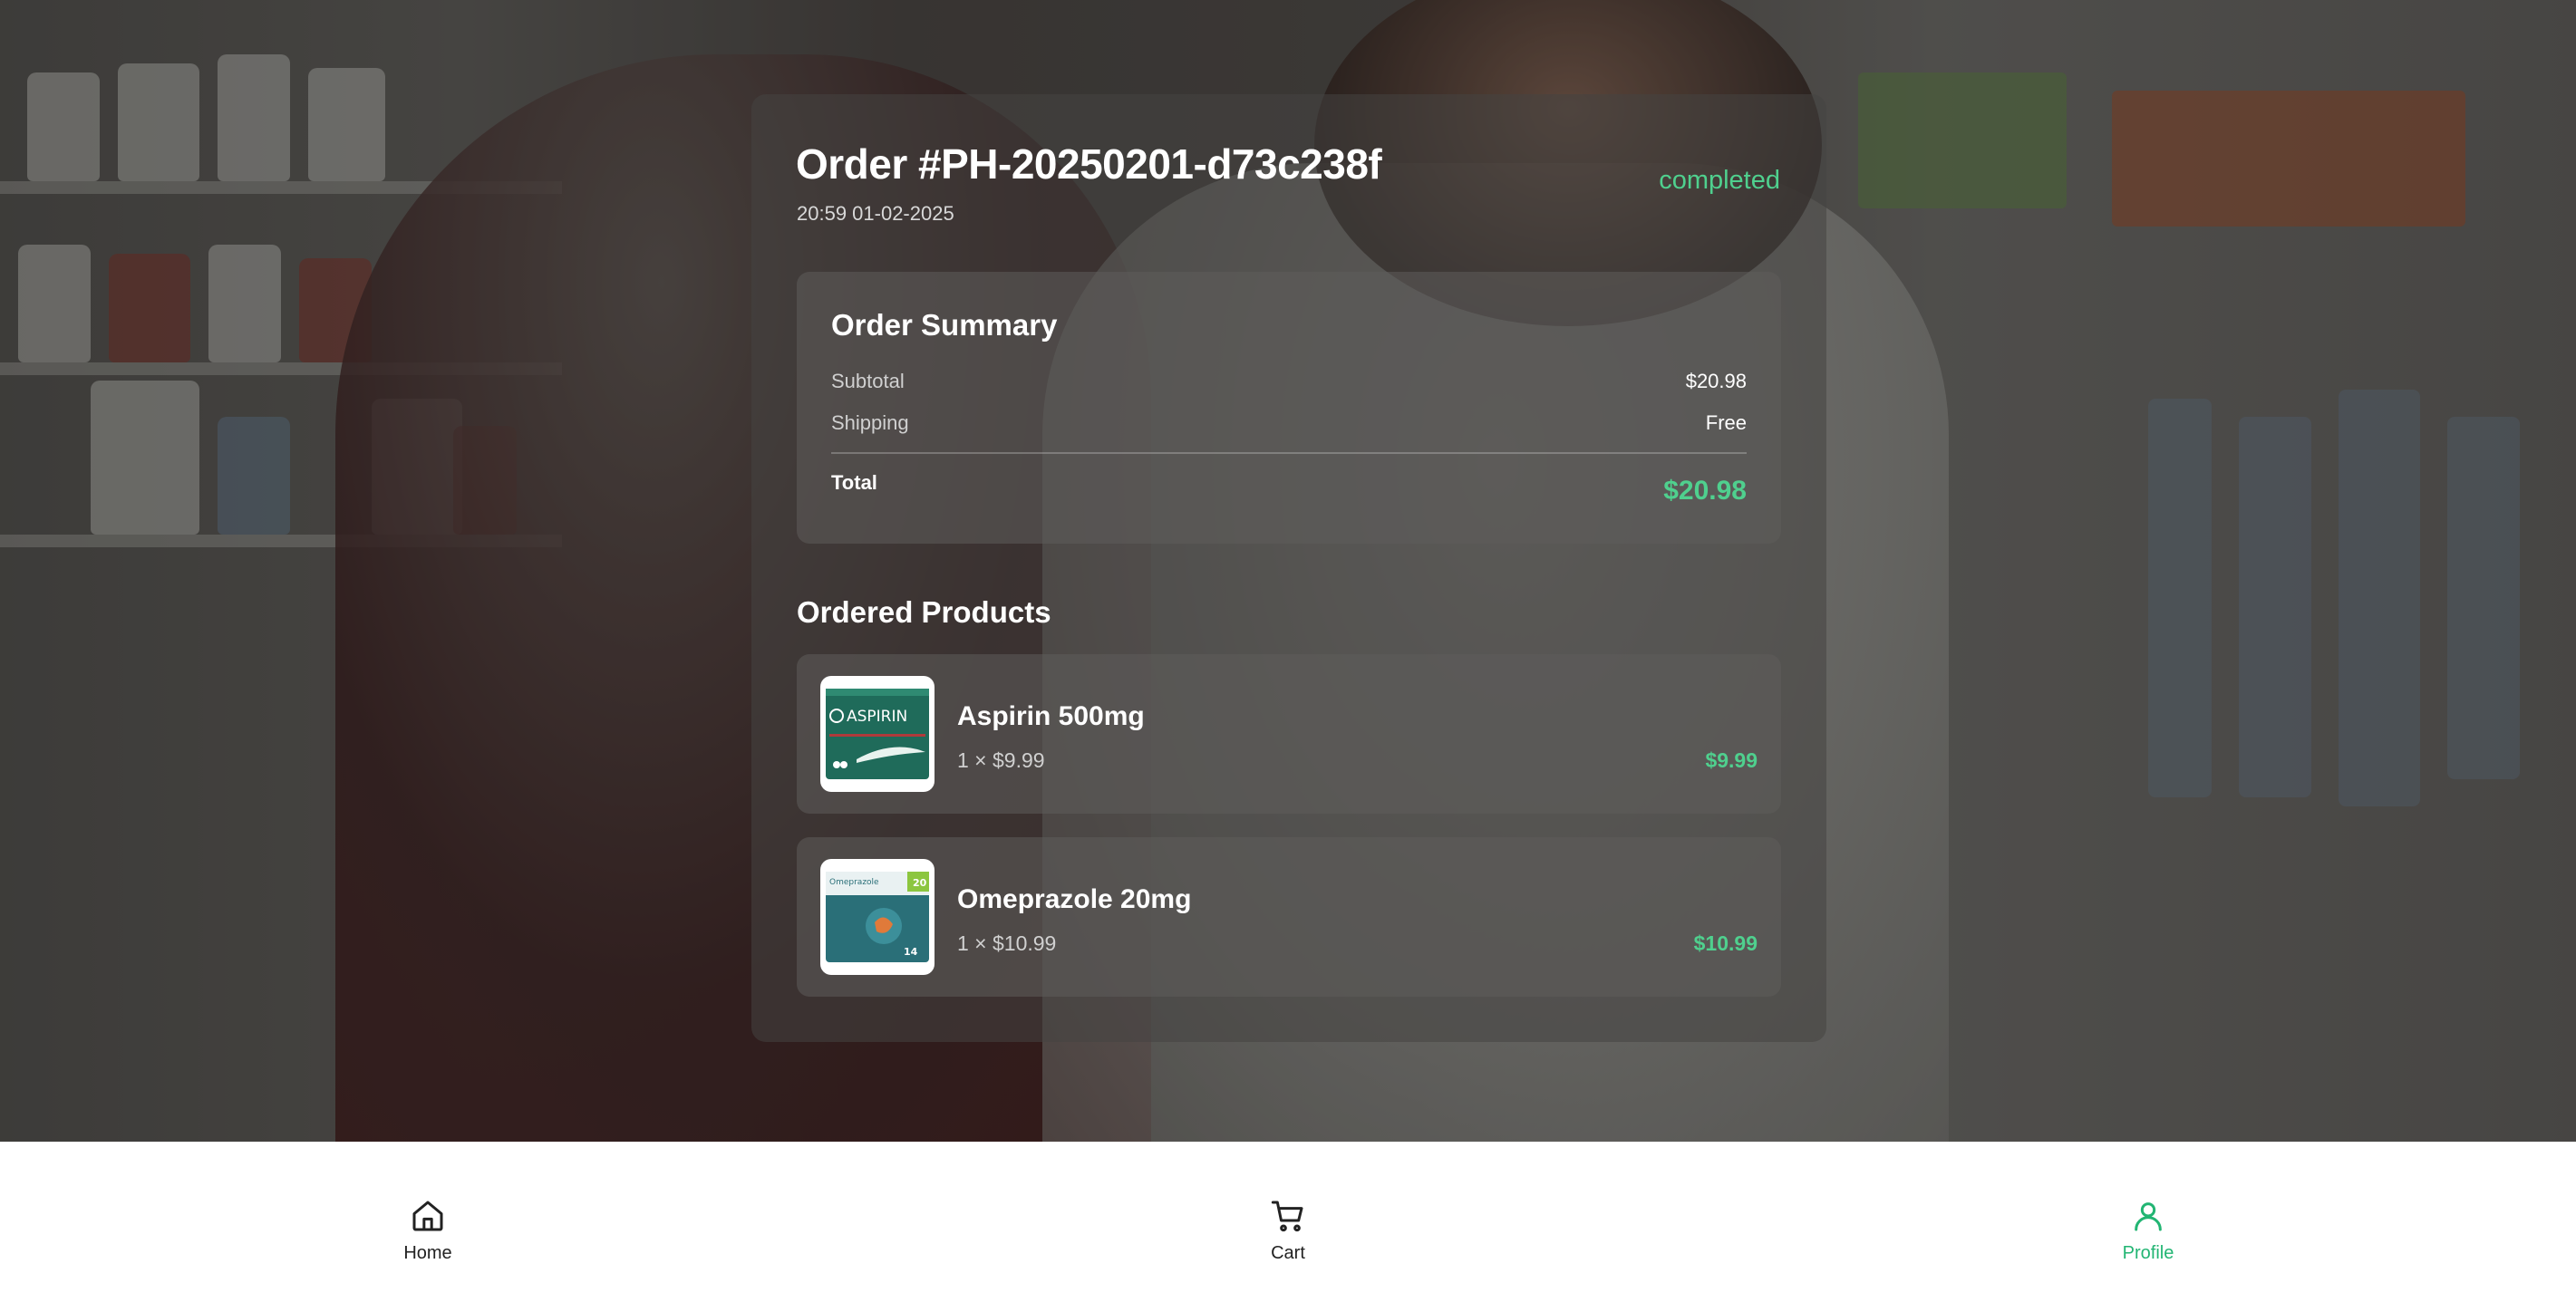 The height and width of the screenshot is (1312, 2576). I want to click on omeprazole-box-image: Omeprazole 20 14, so click(877, 917).